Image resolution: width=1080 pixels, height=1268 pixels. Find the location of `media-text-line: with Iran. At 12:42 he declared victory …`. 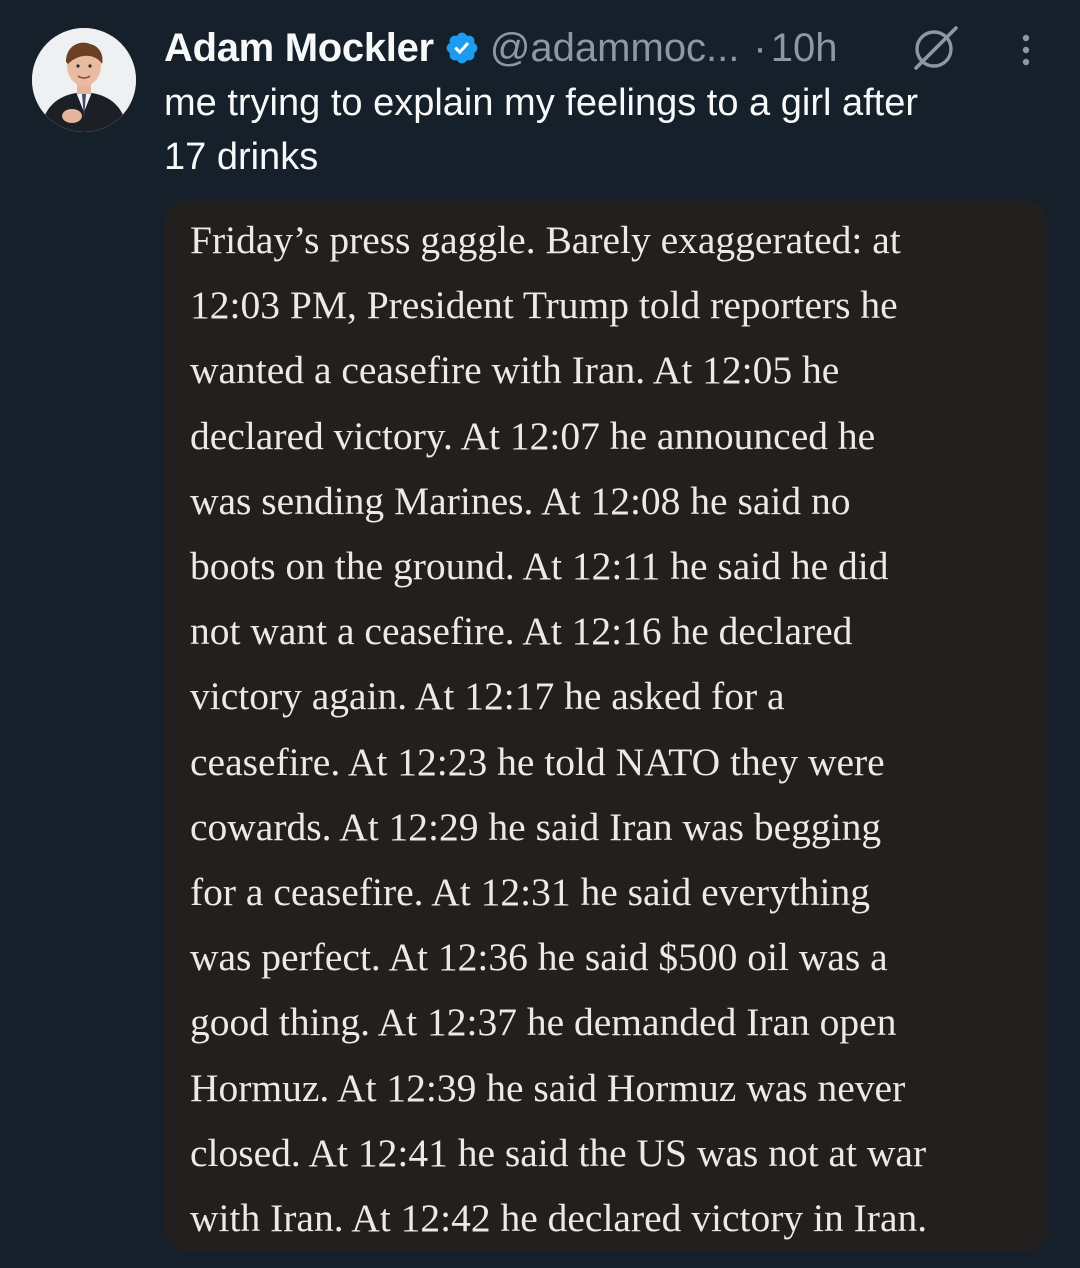

media-text-line: with Iran. At 12:42 he declared victory … is located at coordinates (559, 1218).